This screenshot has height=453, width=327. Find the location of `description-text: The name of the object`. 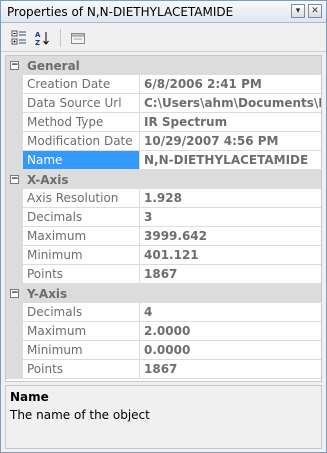

description-text: The name of the object is located at coordinates (80, 415).